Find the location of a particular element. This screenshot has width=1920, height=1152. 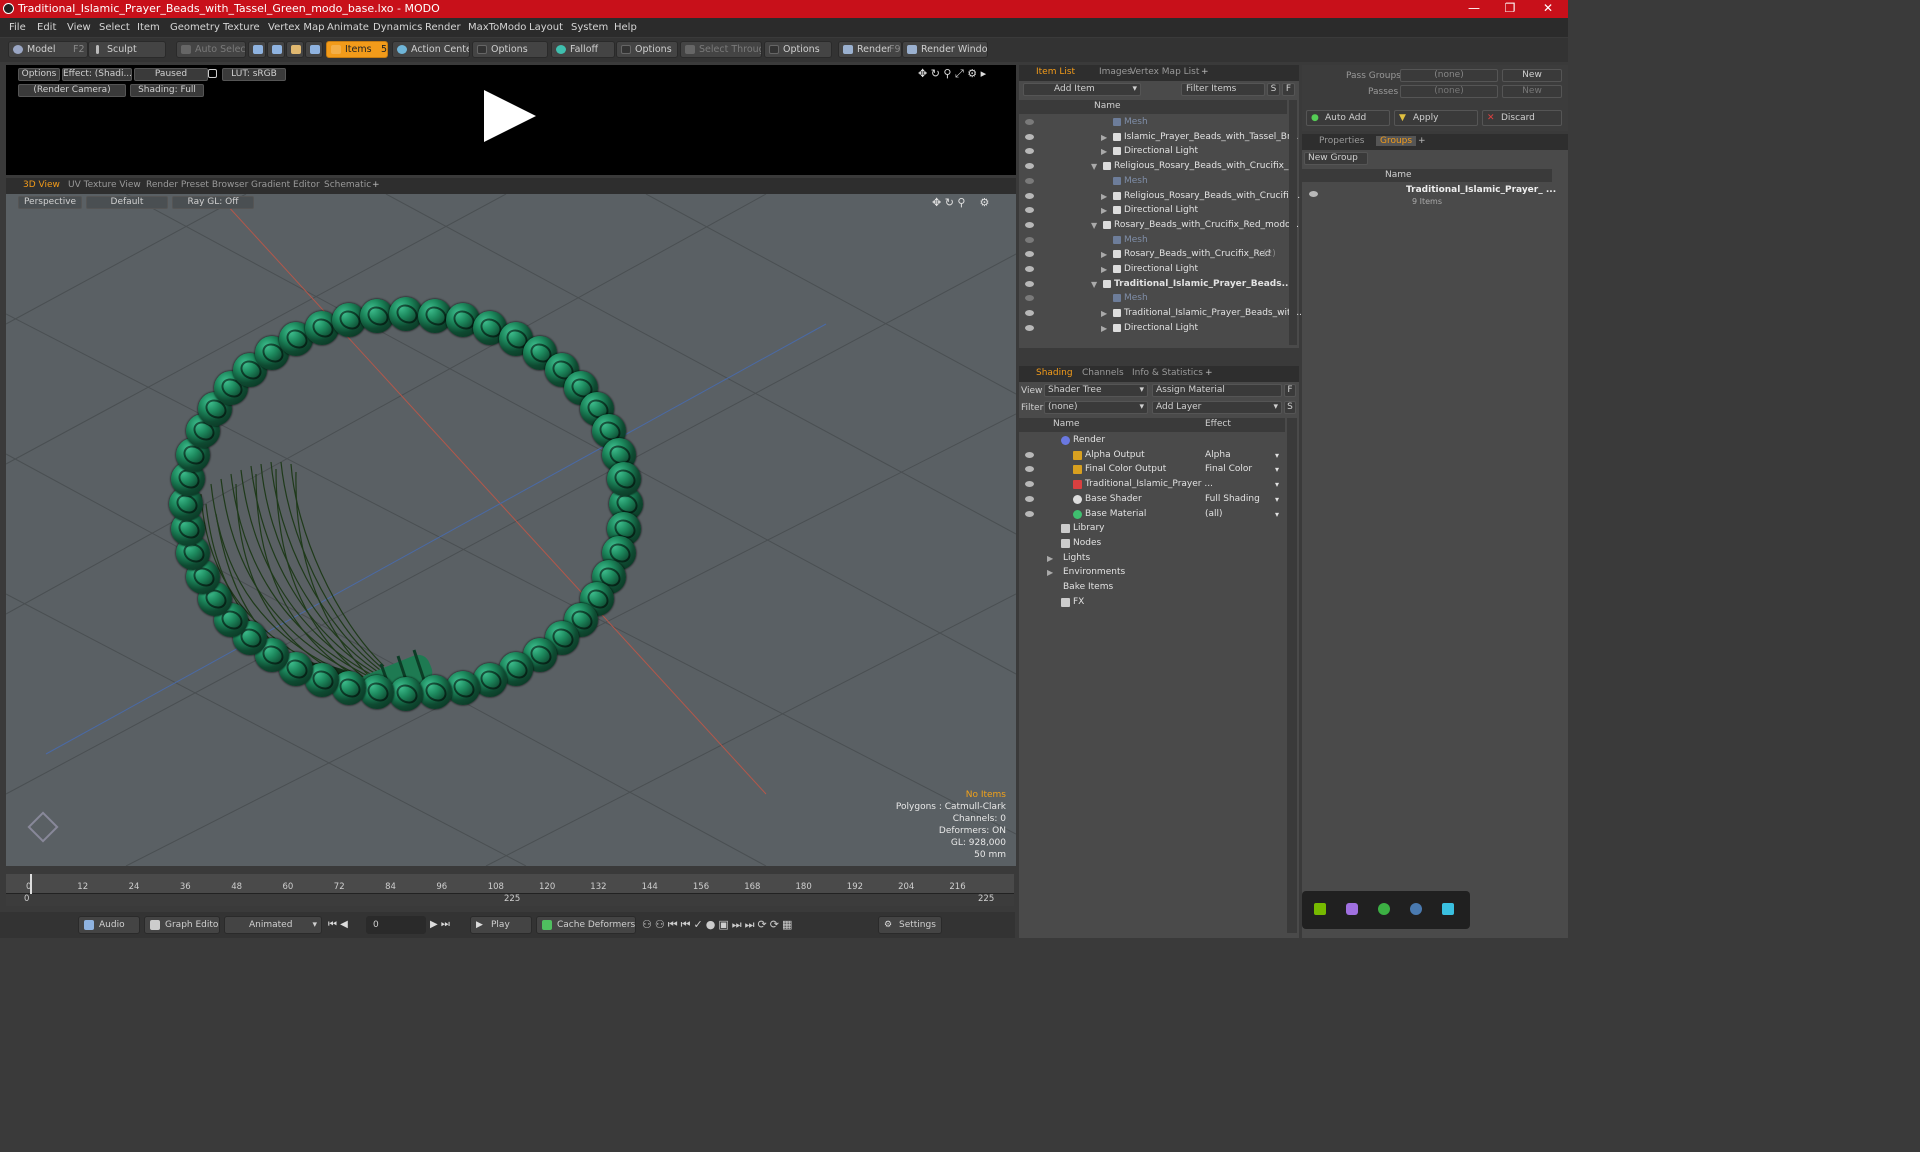

menu-texture: Texture is located at coordinates (241, 27).